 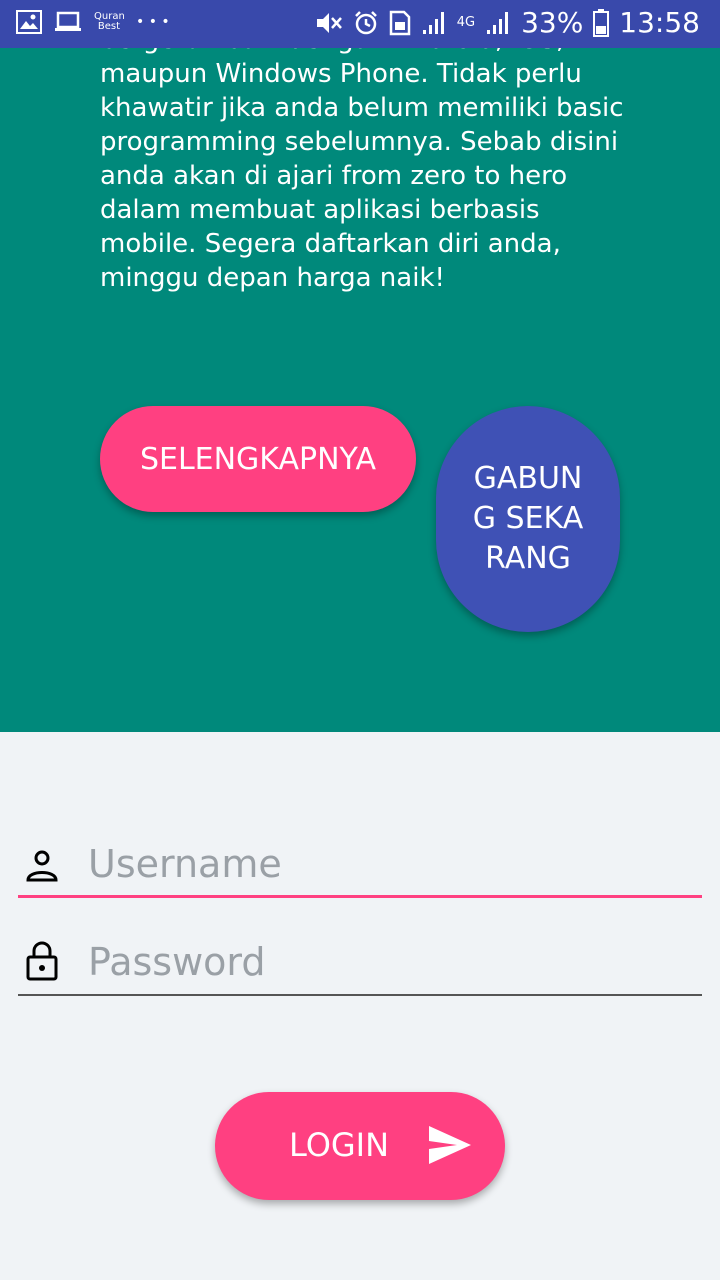 I want to click on gallery-icon, so click(x=29, y=22).